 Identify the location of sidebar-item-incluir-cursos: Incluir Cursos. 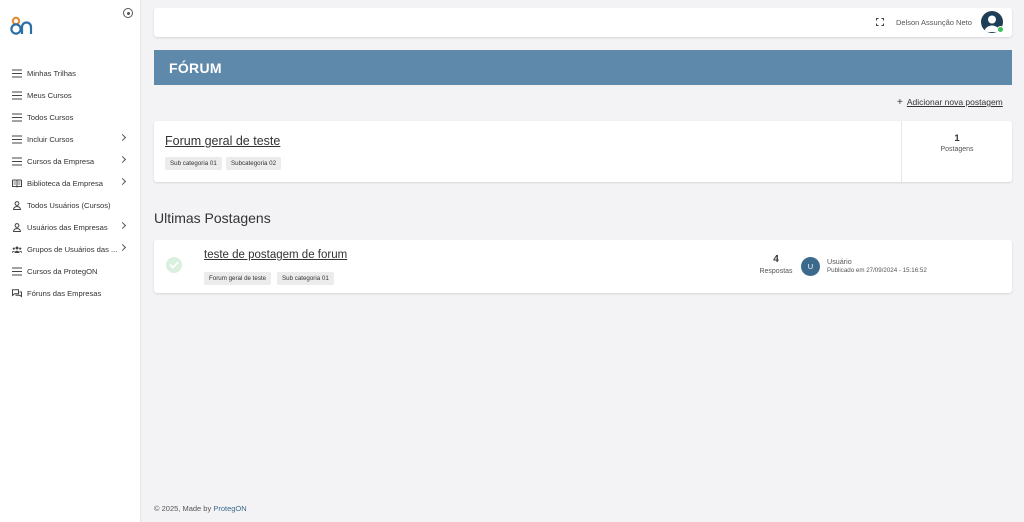
(70, 139).